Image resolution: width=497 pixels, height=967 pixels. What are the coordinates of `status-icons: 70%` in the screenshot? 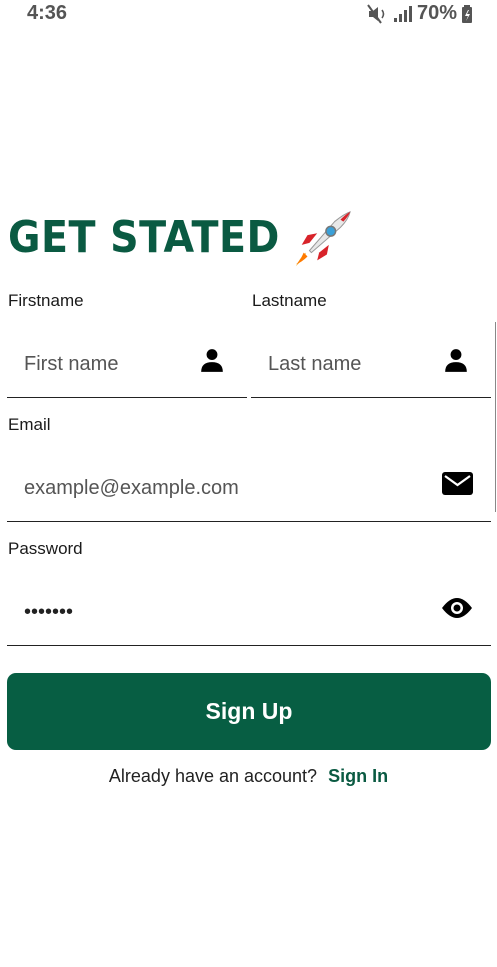 It's located at (420, 13).